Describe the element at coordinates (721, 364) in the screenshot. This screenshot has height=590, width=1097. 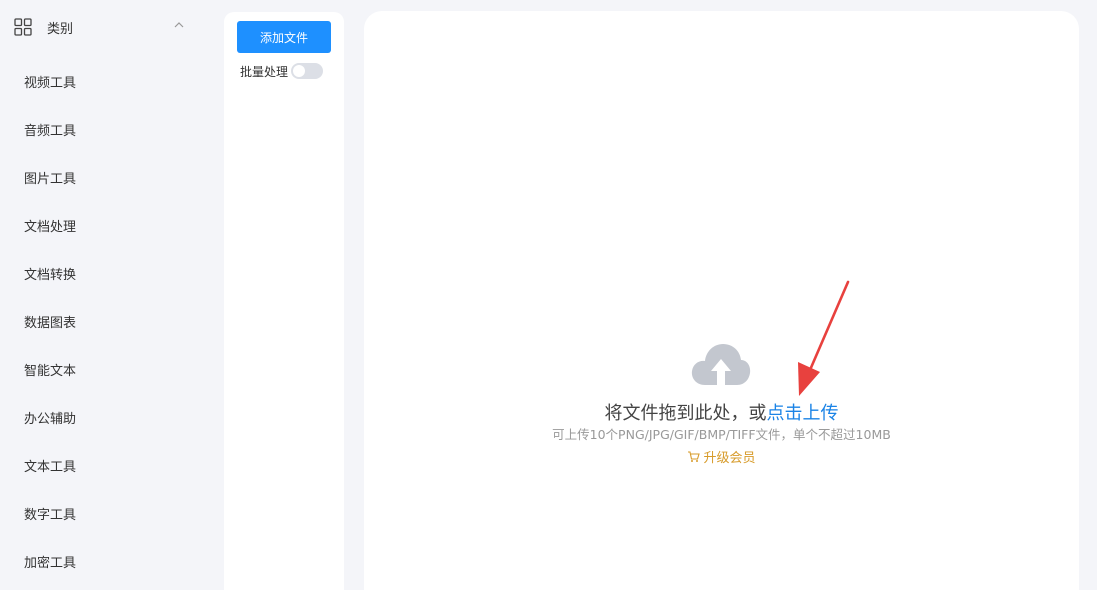
I see `cloud-upload-icon` at that location.